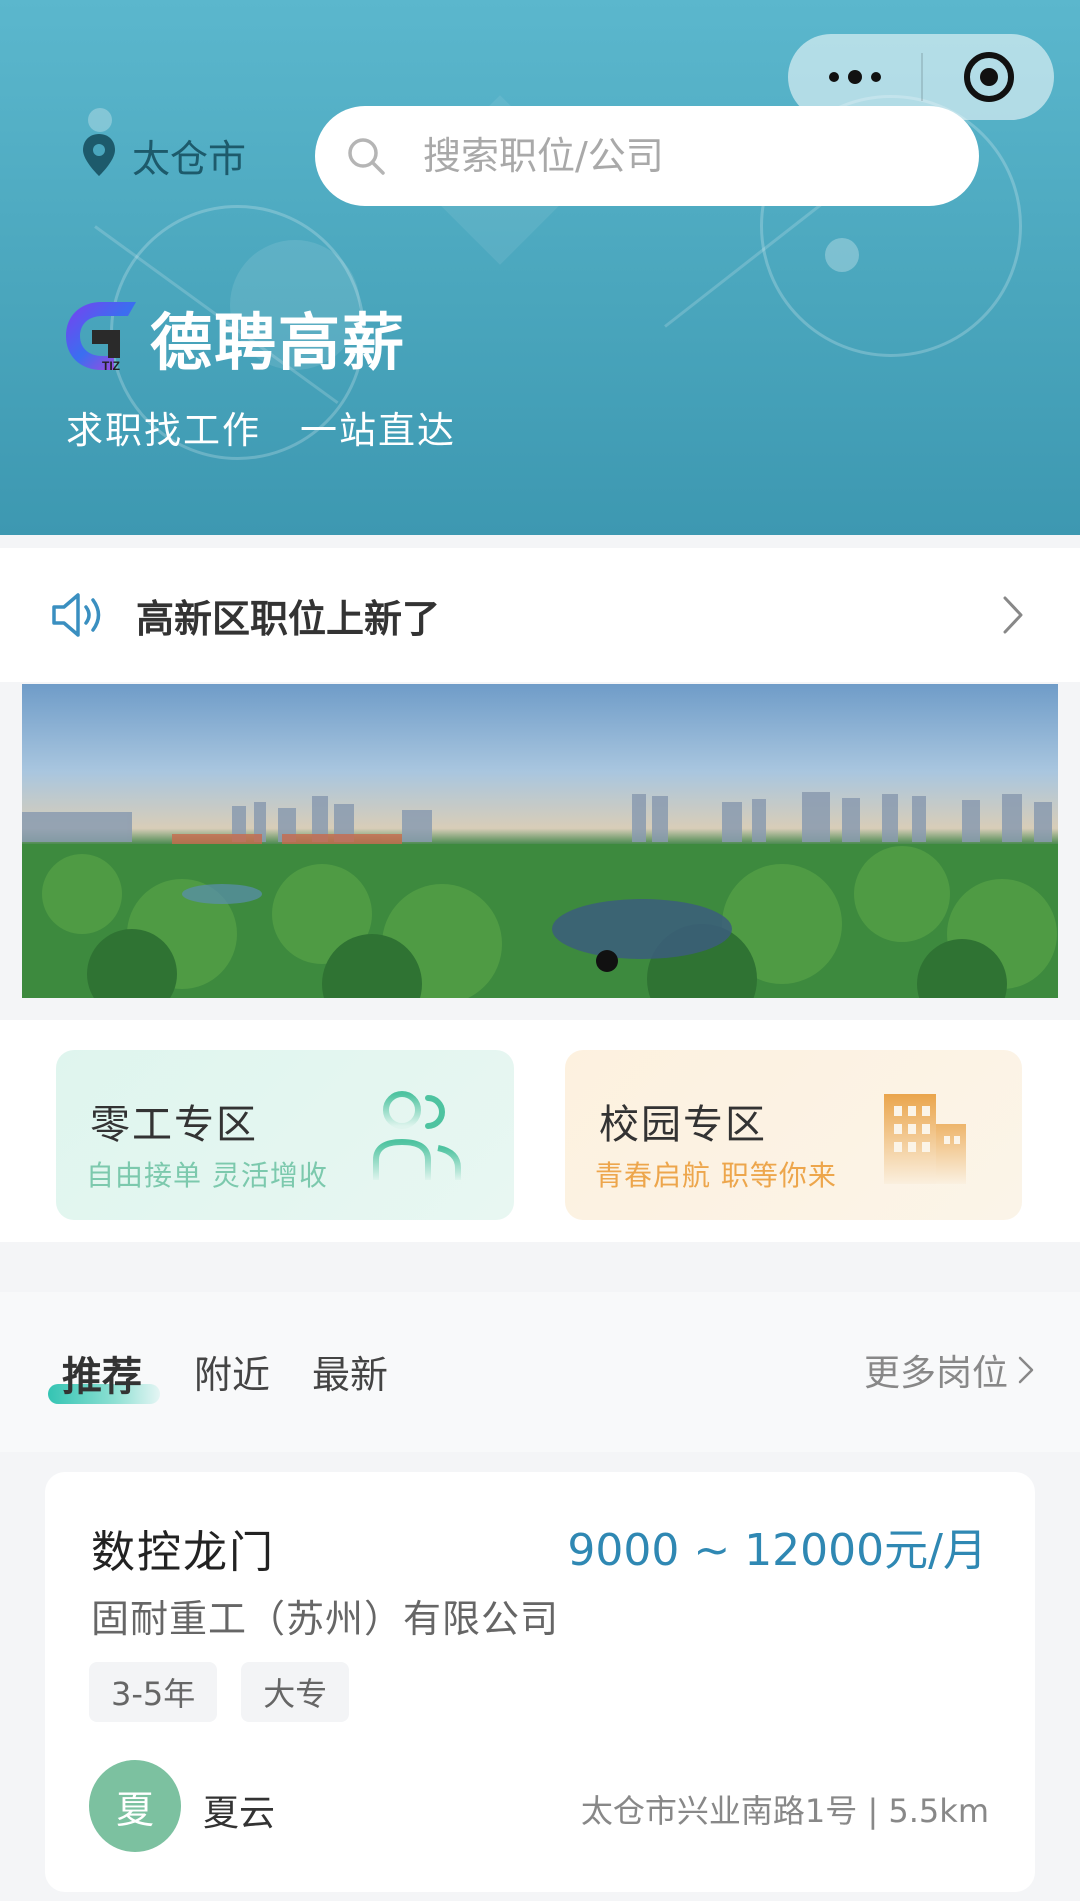 The image size is (1080, 1901). I want to click on notice-text: 高新区职位上新了, so click(288, 618).